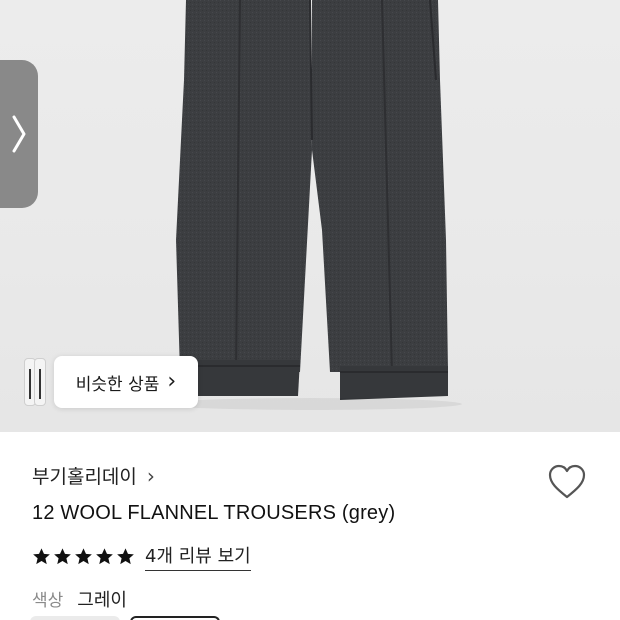  I want to click on review-link: 4개 리뷰 보기, so click(198, 556).